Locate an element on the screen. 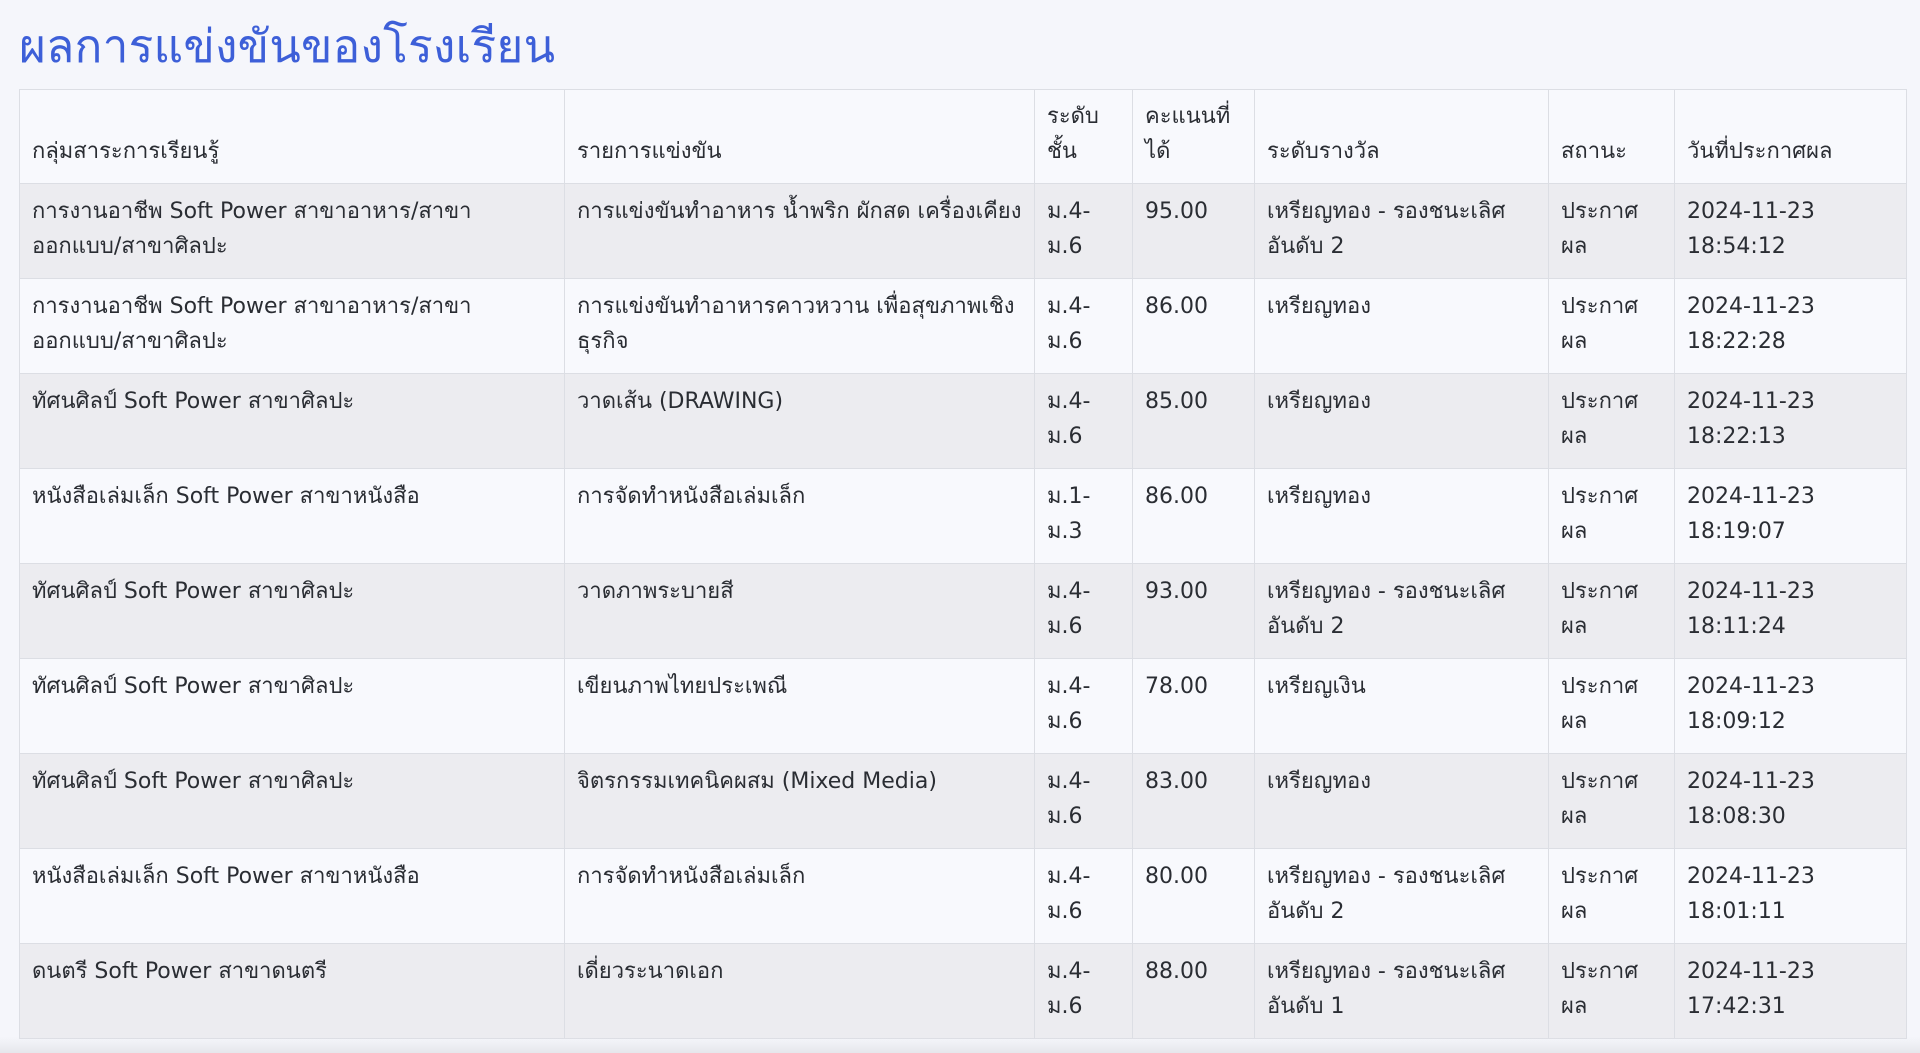 This screenshot has width=1920, height=1053. cell-announce-date: 2024-11-23 18:08:30 is located at coordinates (1790, 801).